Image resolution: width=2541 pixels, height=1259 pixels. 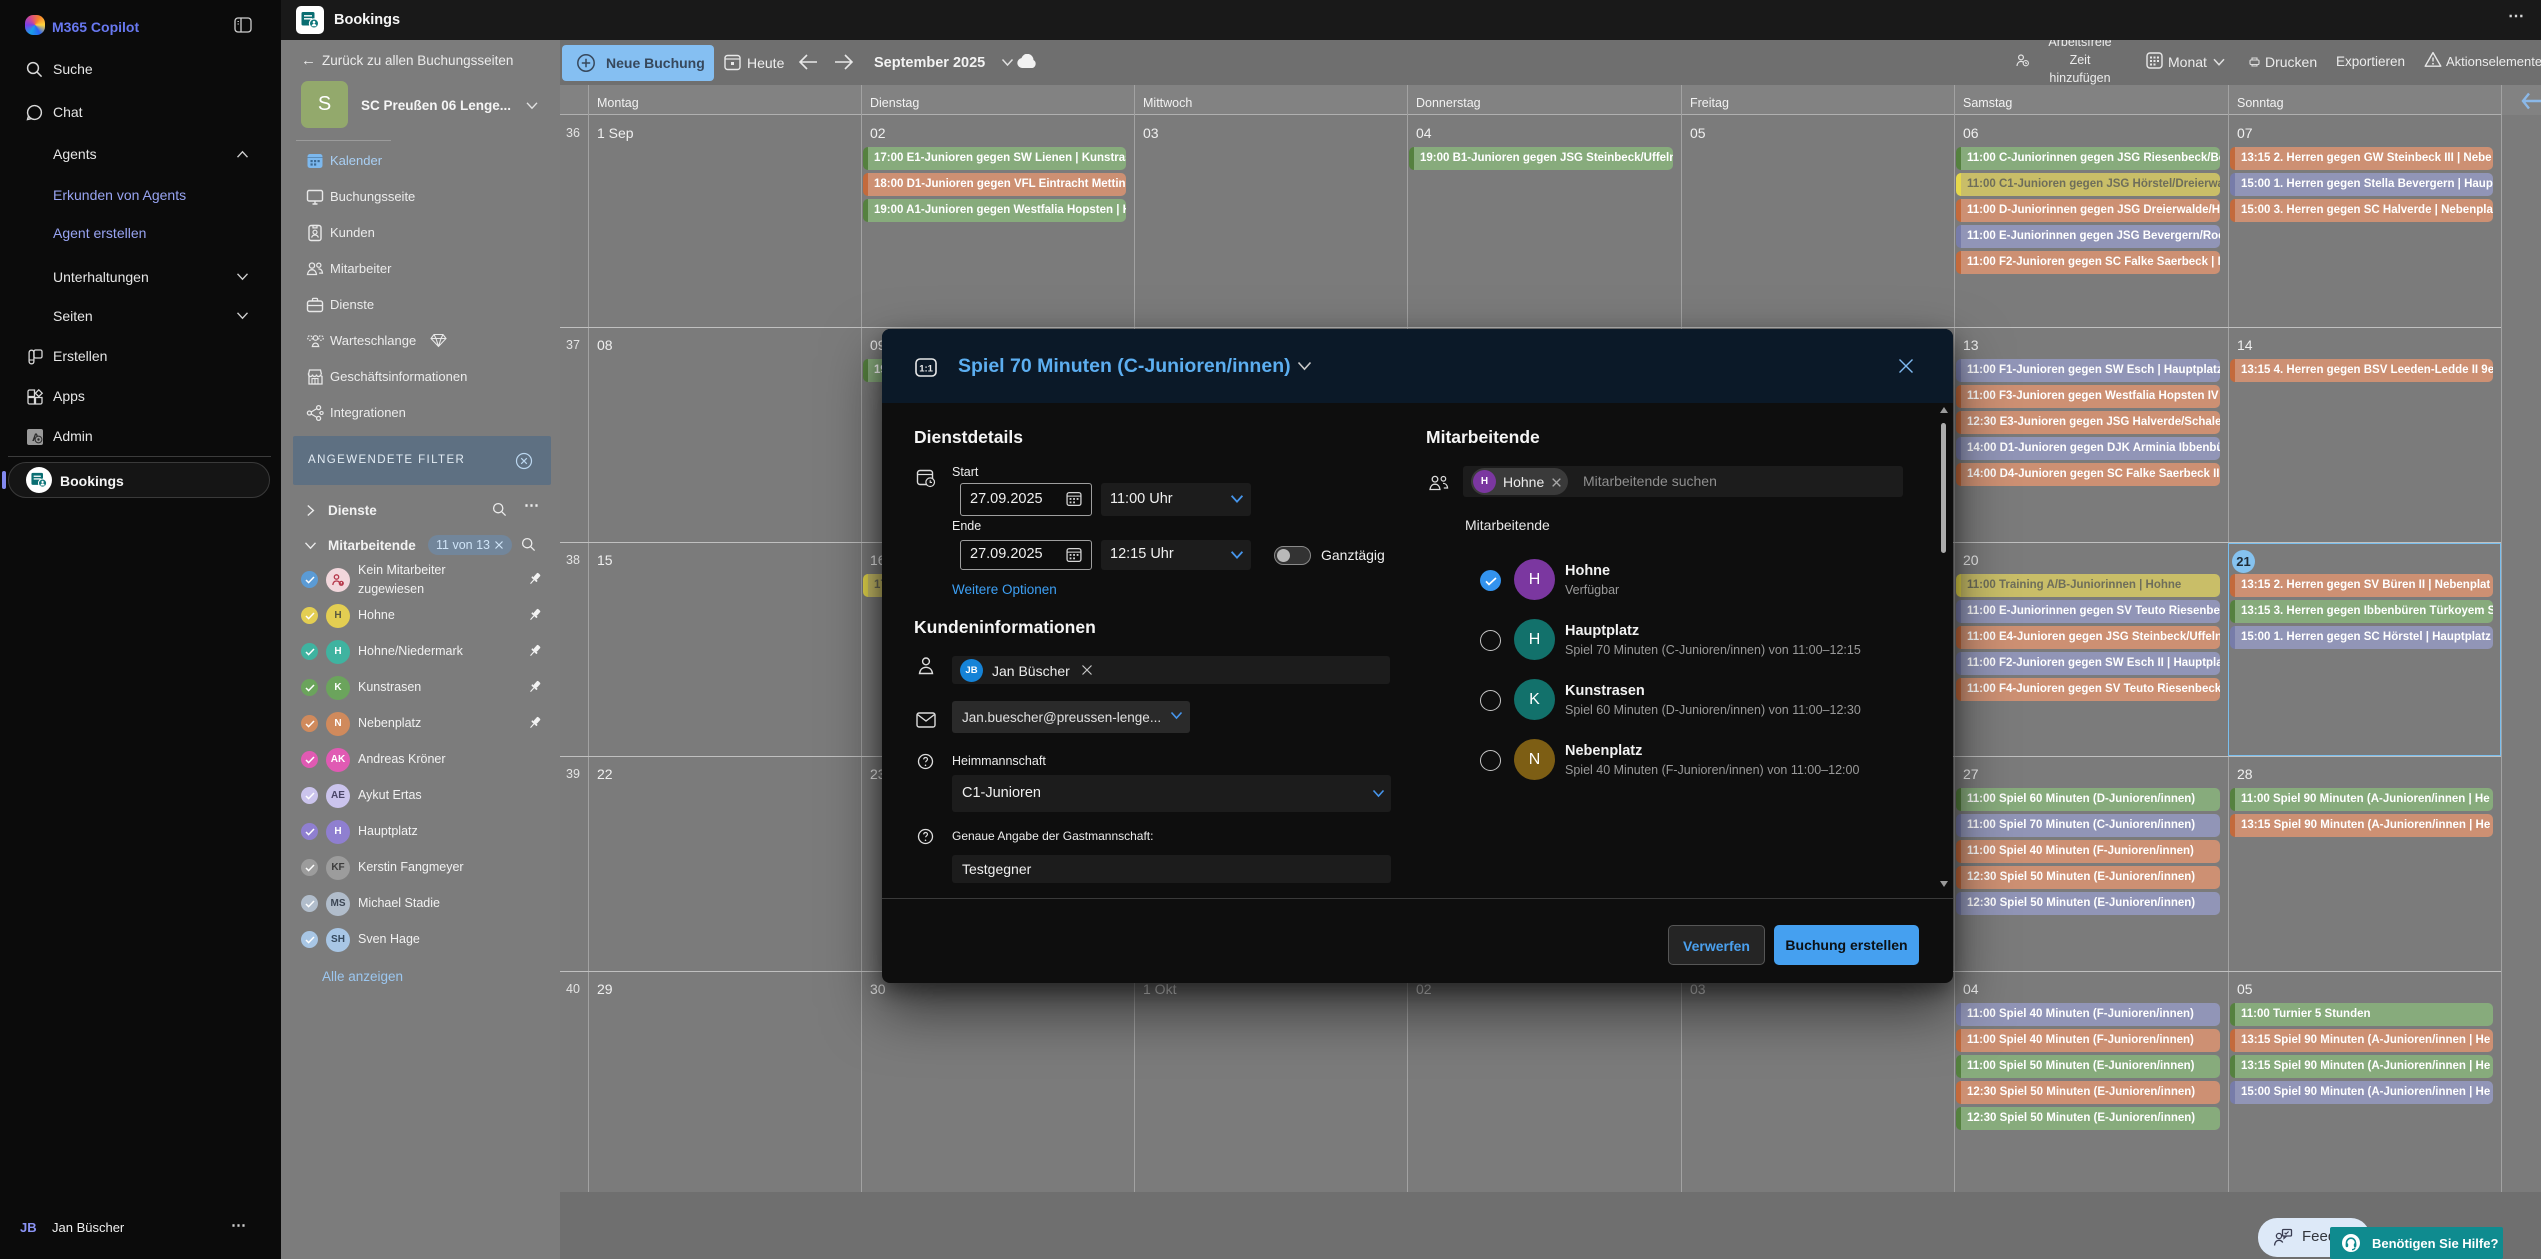 What do you see at coordinates (926, 369) in the screenshot?
I see `svg-text: 1:1` at bounding box center [926, 369].